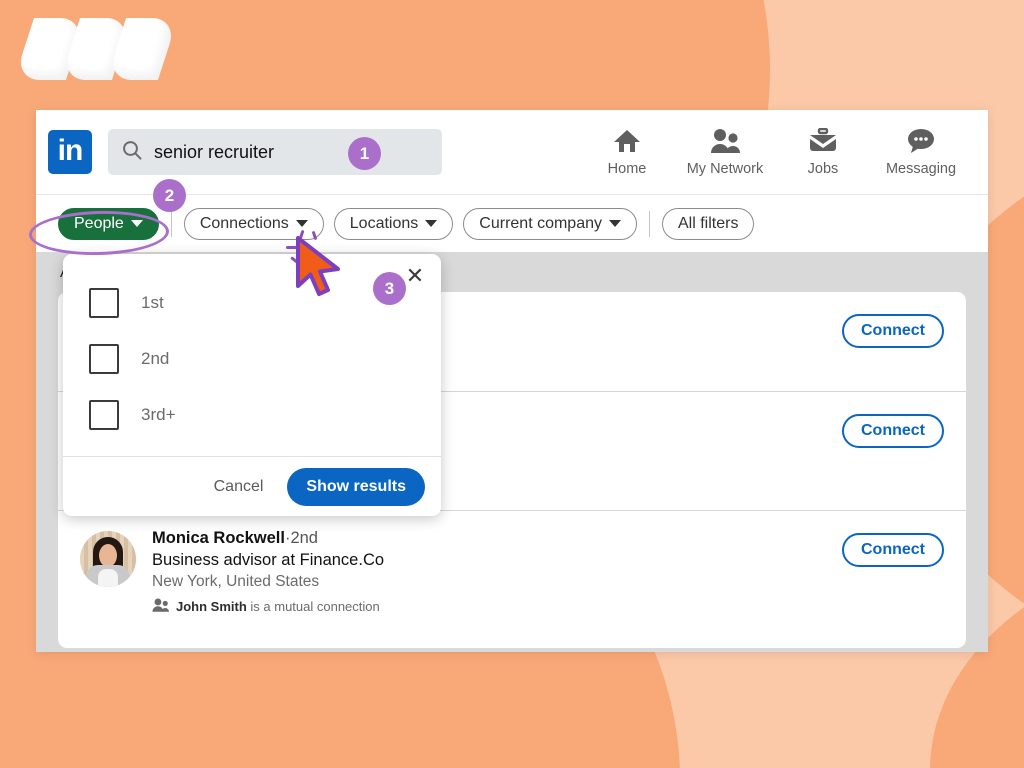  I want to click on people-icon, so click(725, 143).